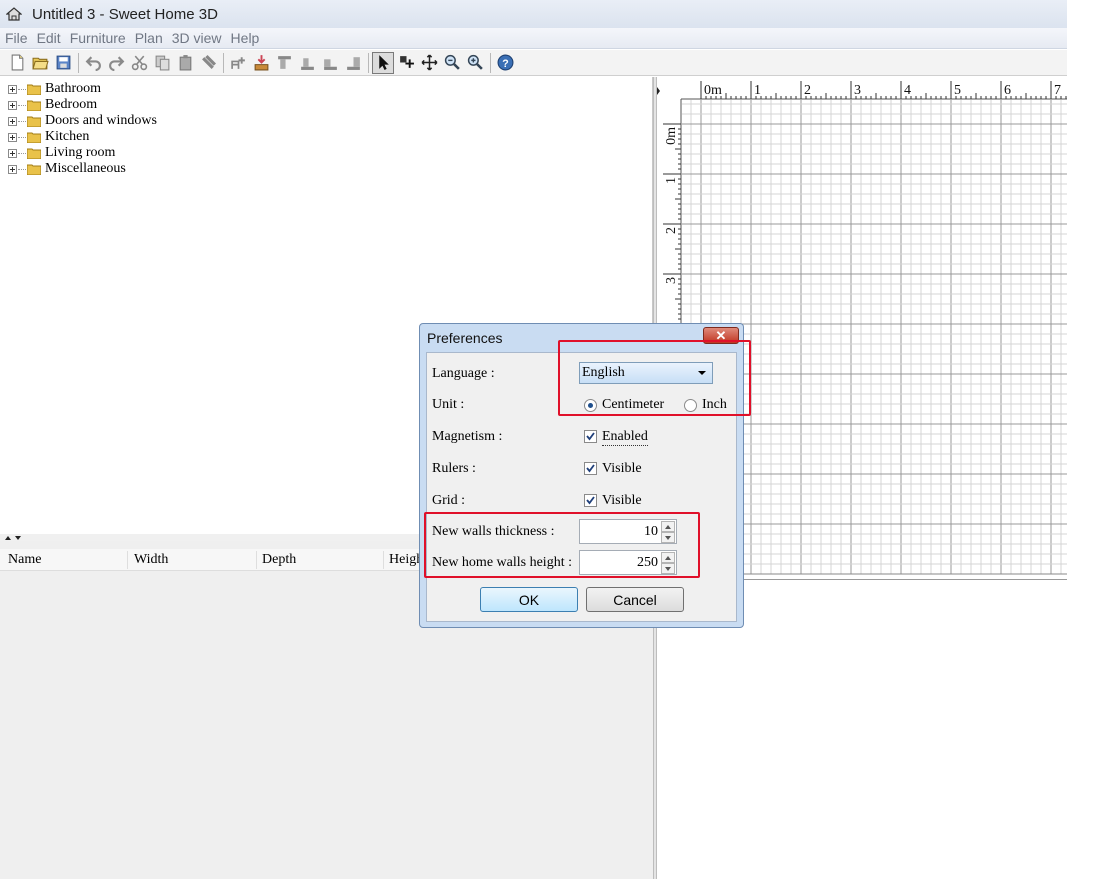  What do you see at coordinates (284, 63) in the screenshot?
I see `align-top-icon` at bounding box center [284, 63].